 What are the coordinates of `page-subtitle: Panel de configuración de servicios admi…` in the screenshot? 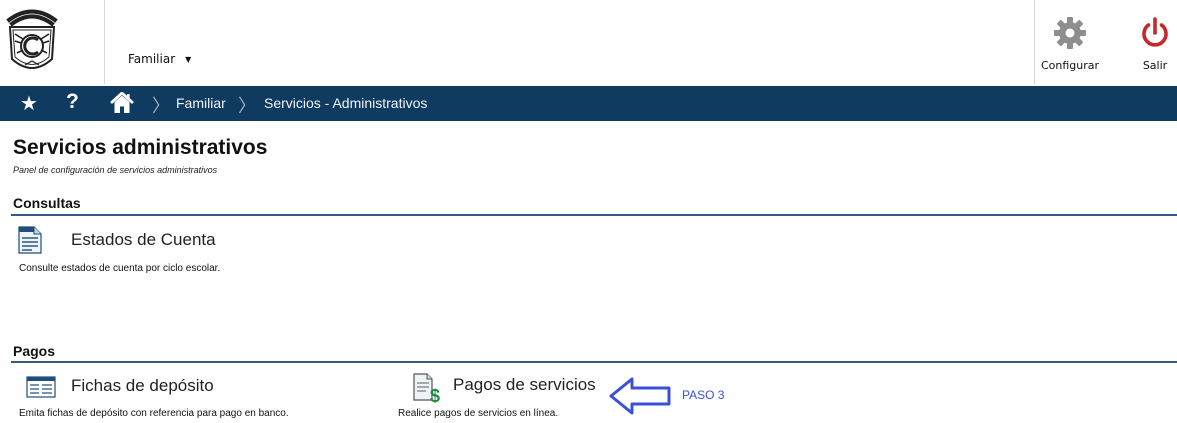 It's located at (115, 170).